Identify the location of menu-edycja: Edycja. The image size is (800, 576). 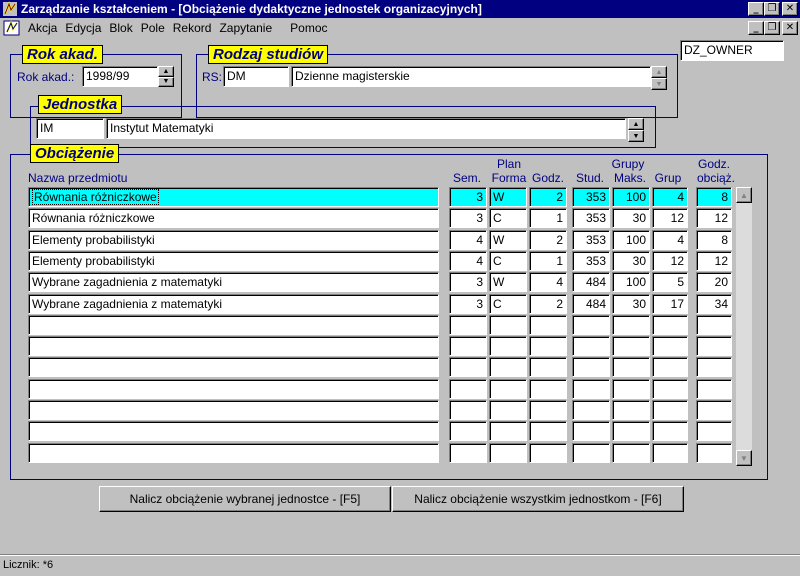
(83, 28).